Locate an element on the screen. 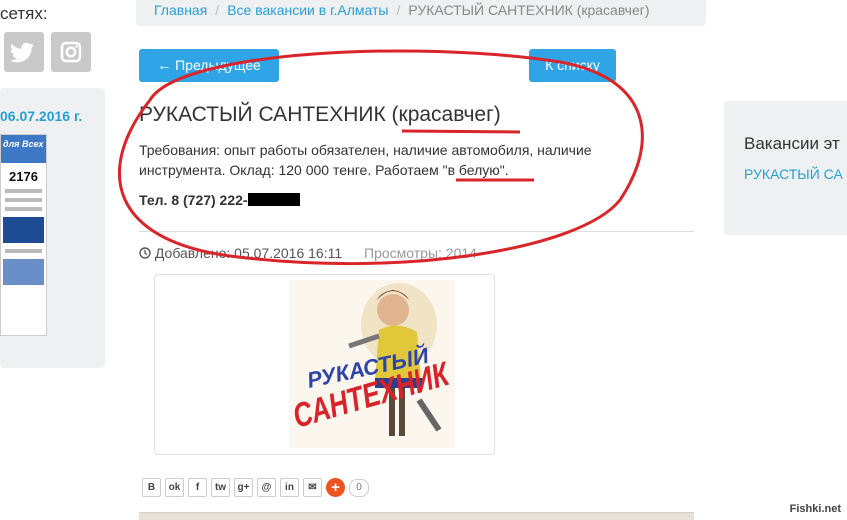 The image size is (847, 520). share-odnoklassniki-button: ok is located at coordinates (174, 487).